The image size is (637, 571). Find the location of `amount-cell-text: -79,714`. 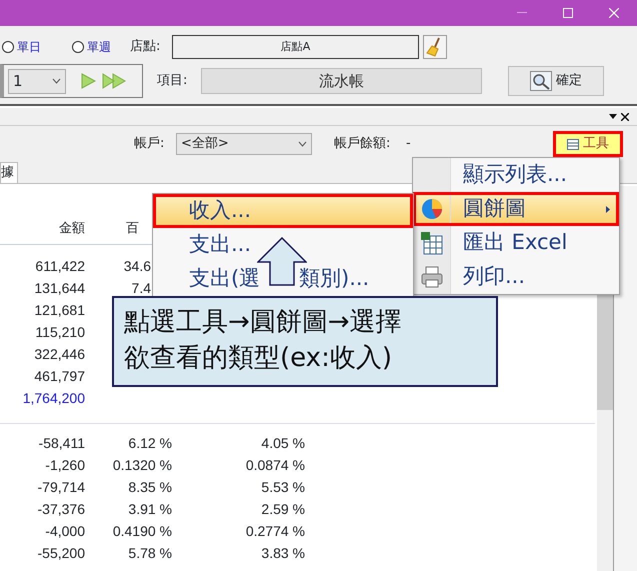

amount-cell-text: -79,714 is located at coordinates (60, 487).